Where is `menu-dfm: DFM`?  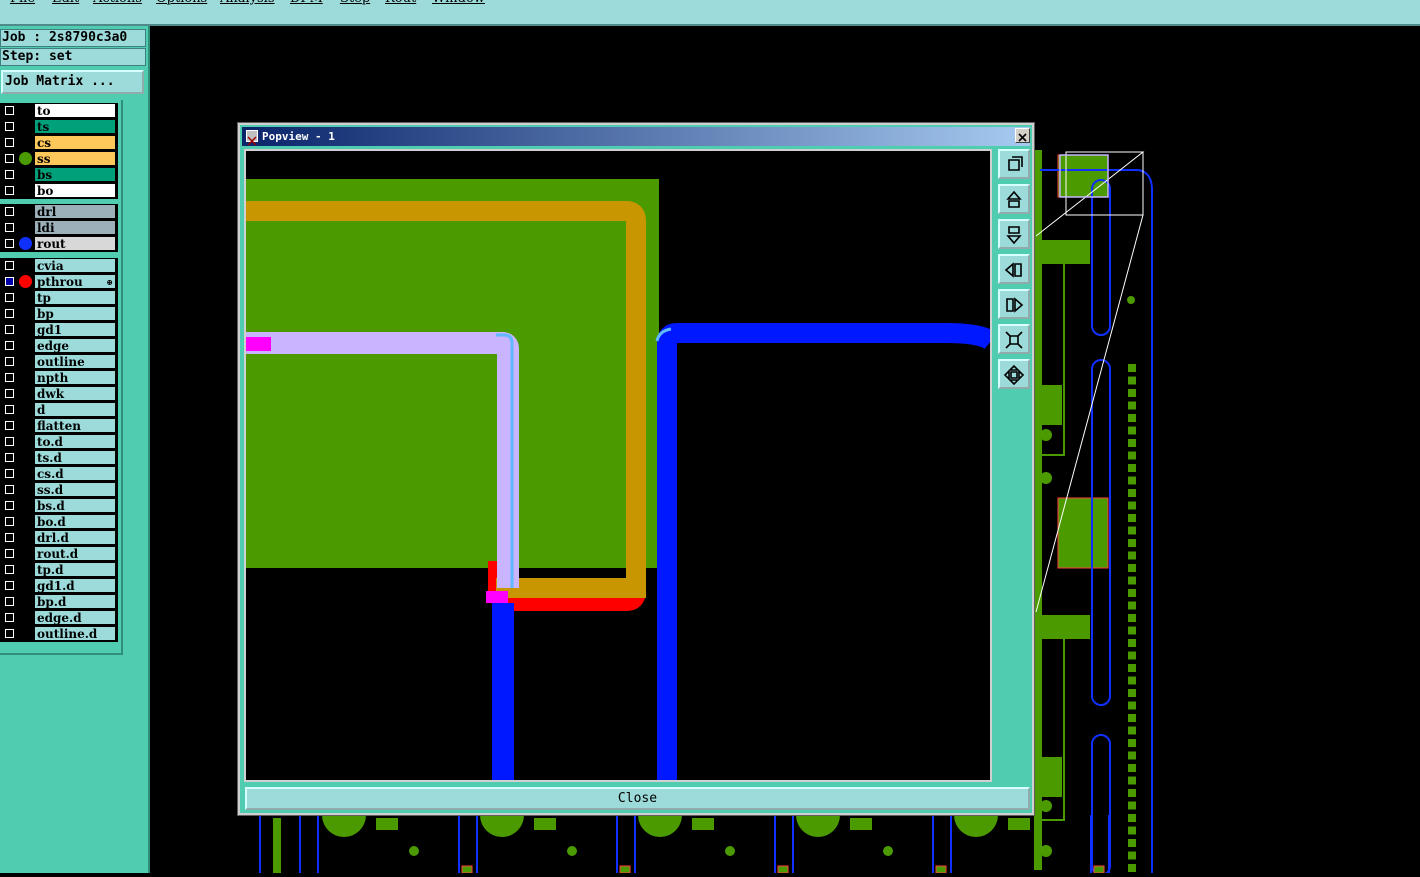
menu-dfm: DFM is located at coordinates (306, 3).